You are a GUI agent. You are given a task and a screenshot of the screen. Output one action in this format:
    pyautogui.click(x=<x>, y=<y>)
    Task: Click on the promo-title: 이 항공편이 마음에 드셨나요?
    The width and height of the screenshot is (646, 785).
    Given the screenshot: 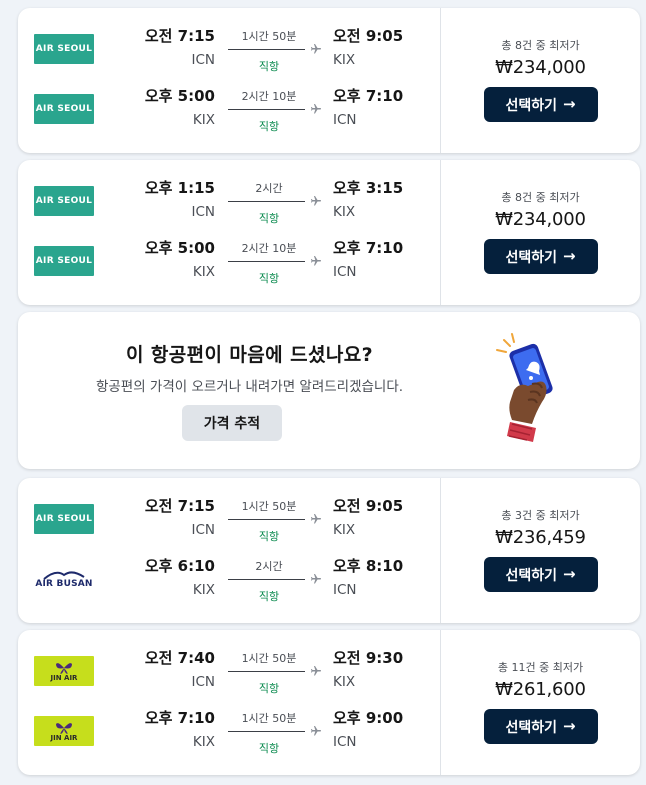 What is the action you would take?
    pyautogui.click(x=249, y=355)
    